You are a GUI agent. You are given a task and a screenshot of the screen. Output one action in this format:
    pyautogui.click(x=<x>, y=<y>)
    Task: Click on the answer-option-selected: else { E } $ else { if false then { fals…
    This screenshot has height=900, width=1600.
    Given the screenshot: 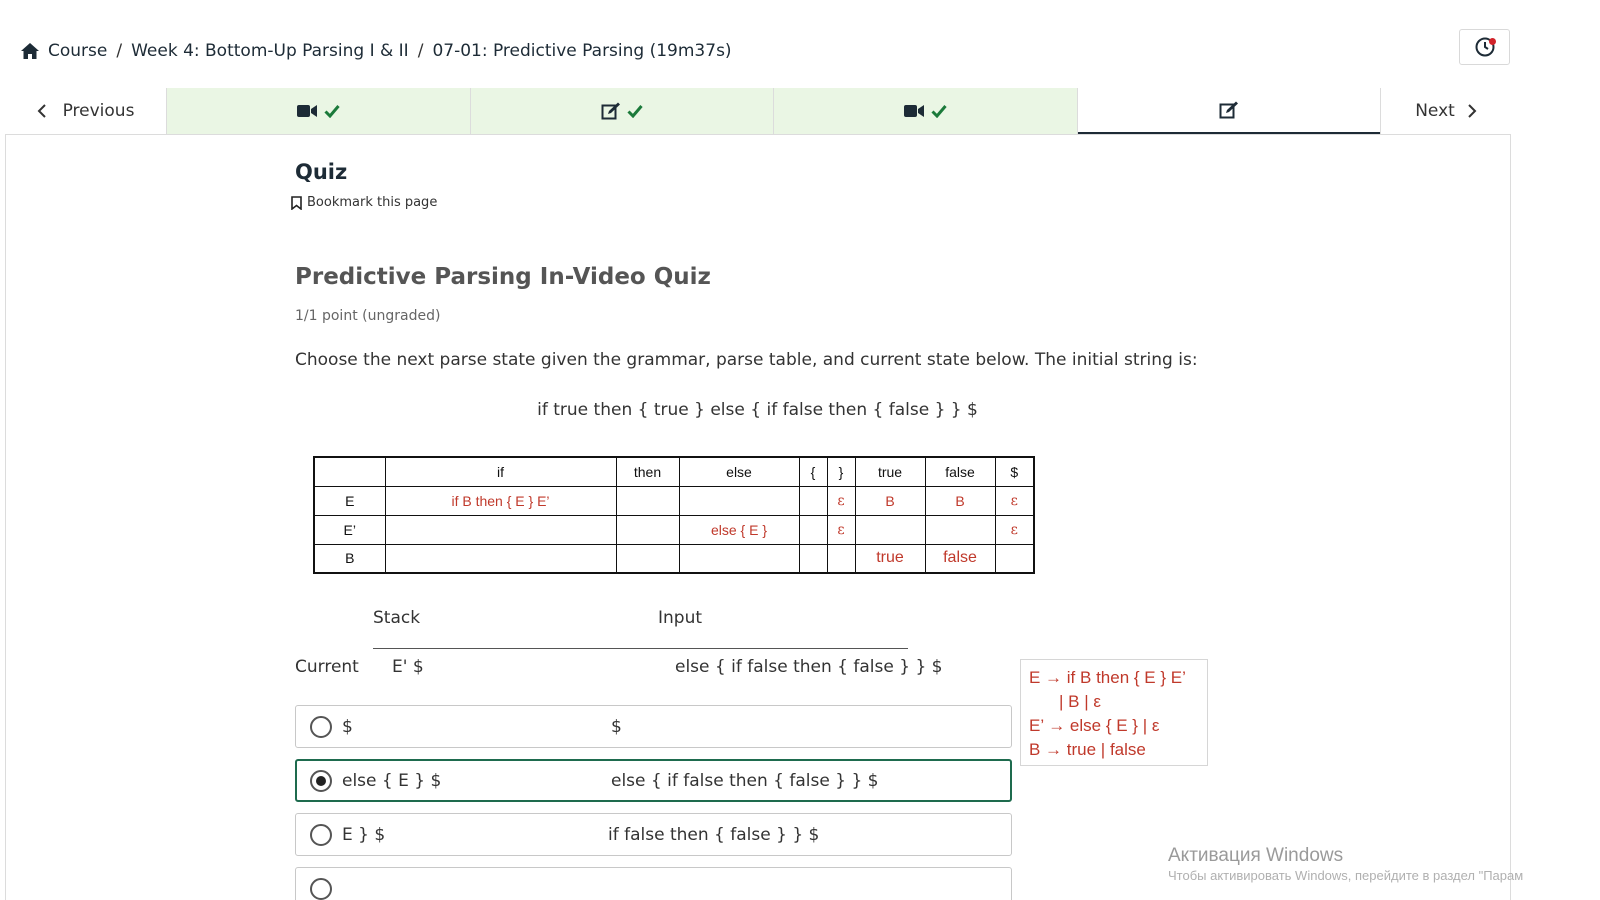 What is the action you would take?
    pyautogui.click(x=653, y=780)
    